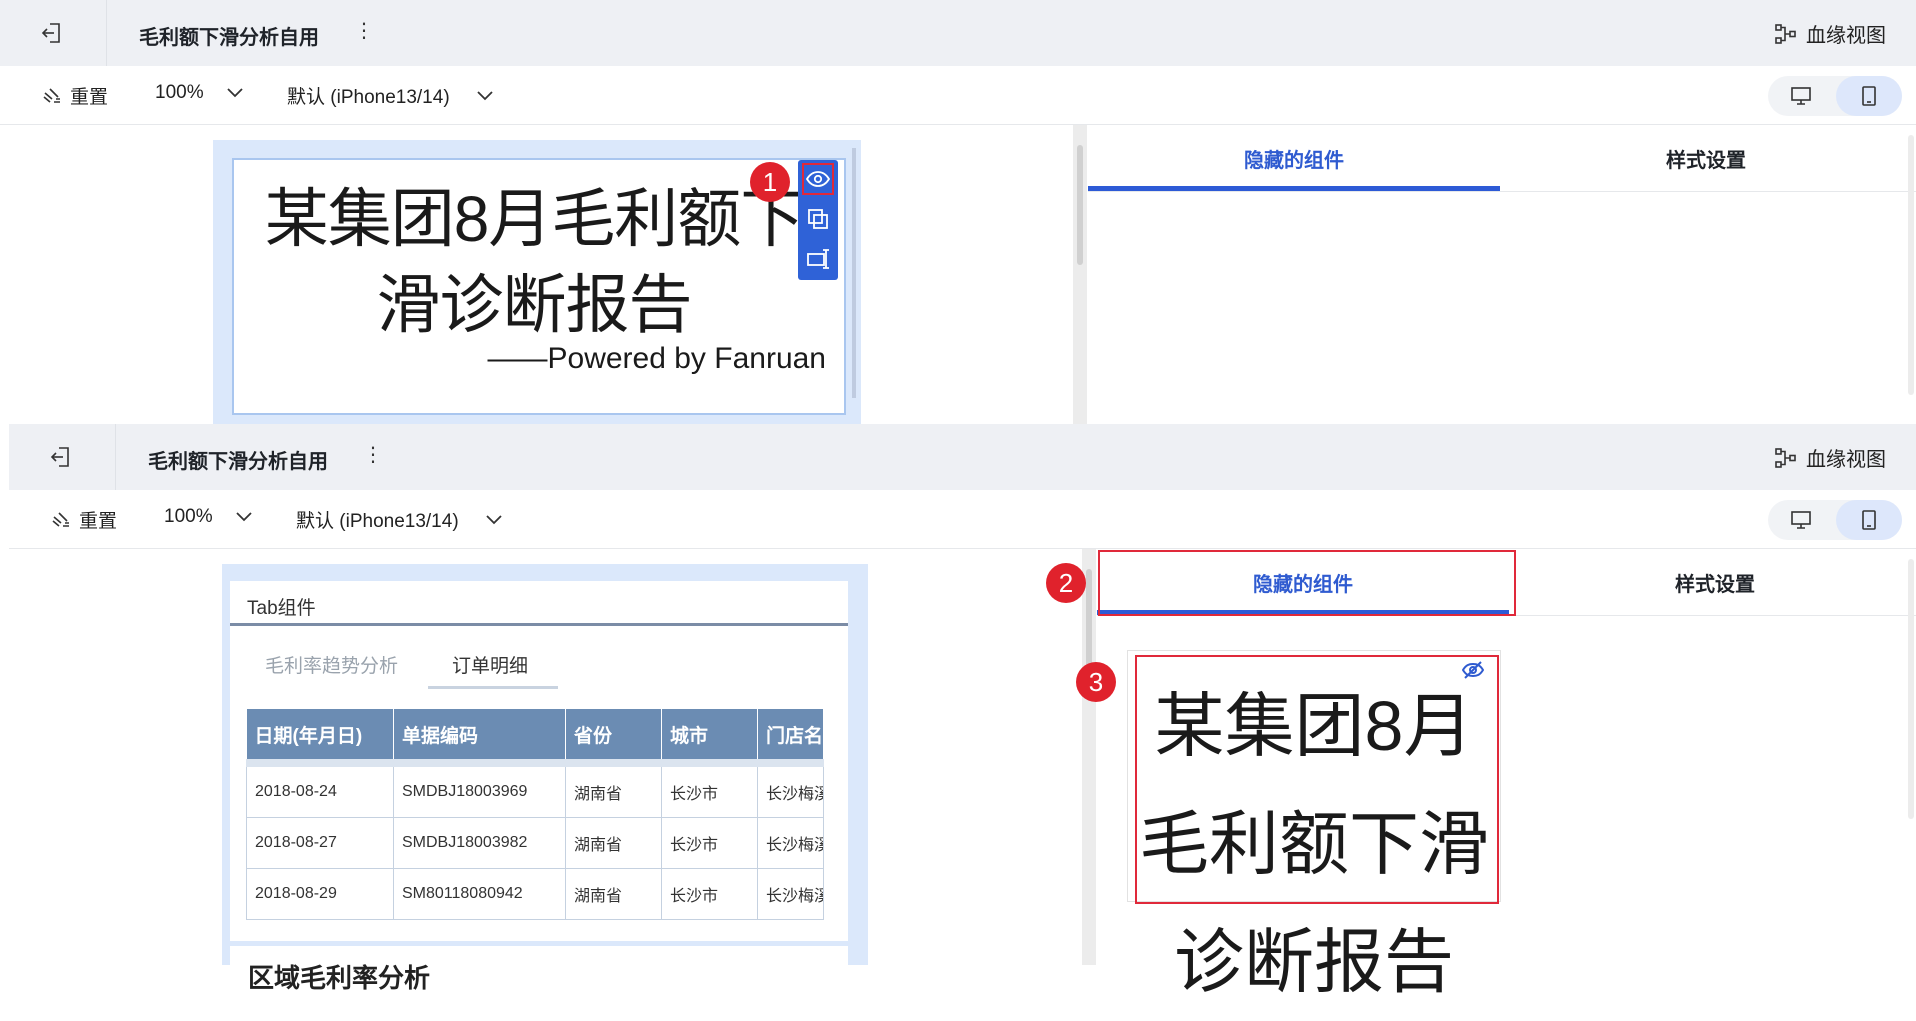  I want to click on step-badge-3: 3, so click(1096, 682).